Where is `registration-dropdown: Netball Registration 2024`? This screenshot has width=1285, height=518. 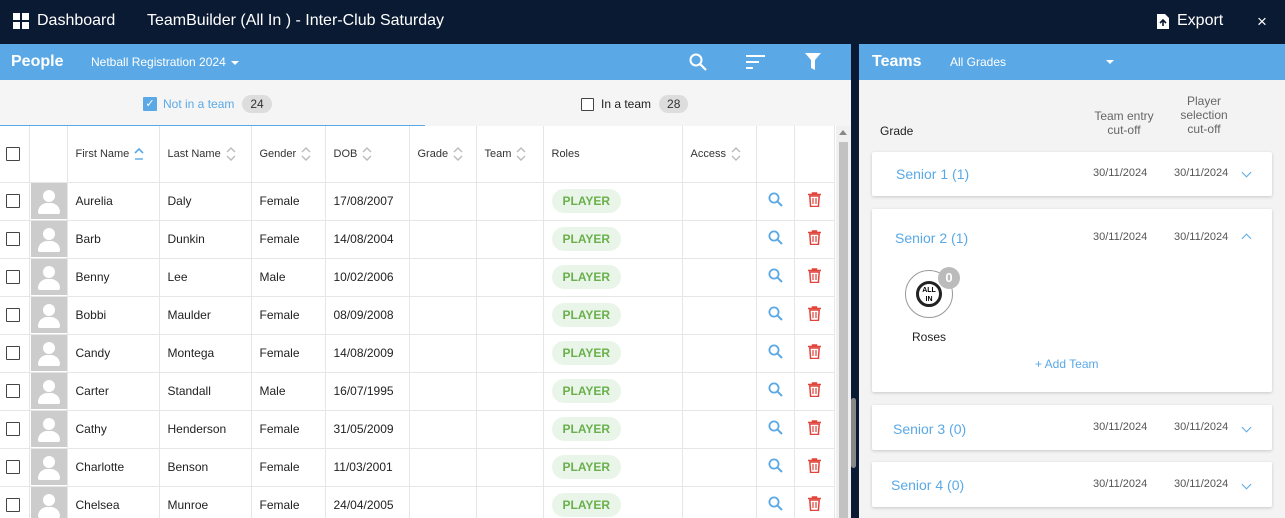
registration-dropdown: Netball Registration 2024 is located at coordinates (165, 62).